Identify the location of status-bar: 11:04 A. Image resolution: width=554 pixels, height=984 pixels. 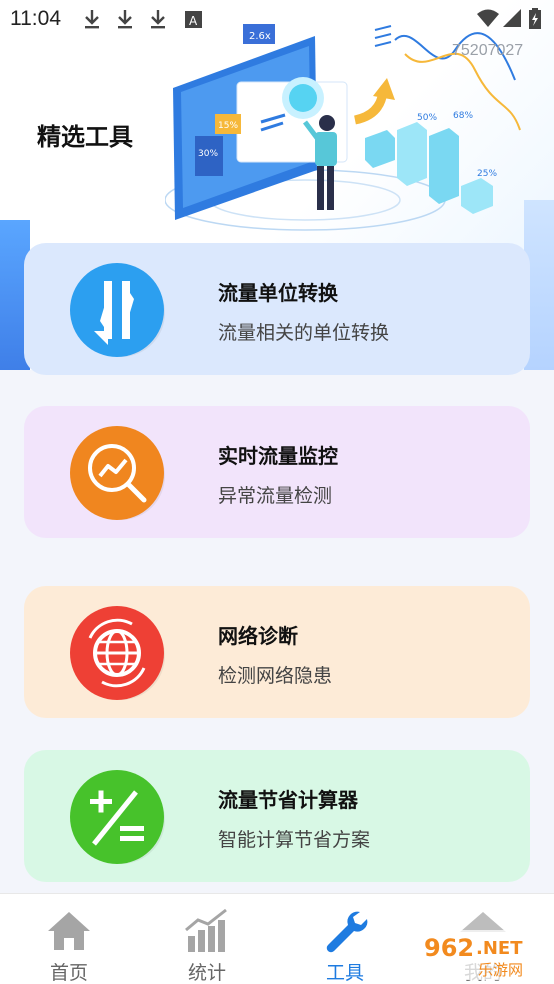
(277, 20).